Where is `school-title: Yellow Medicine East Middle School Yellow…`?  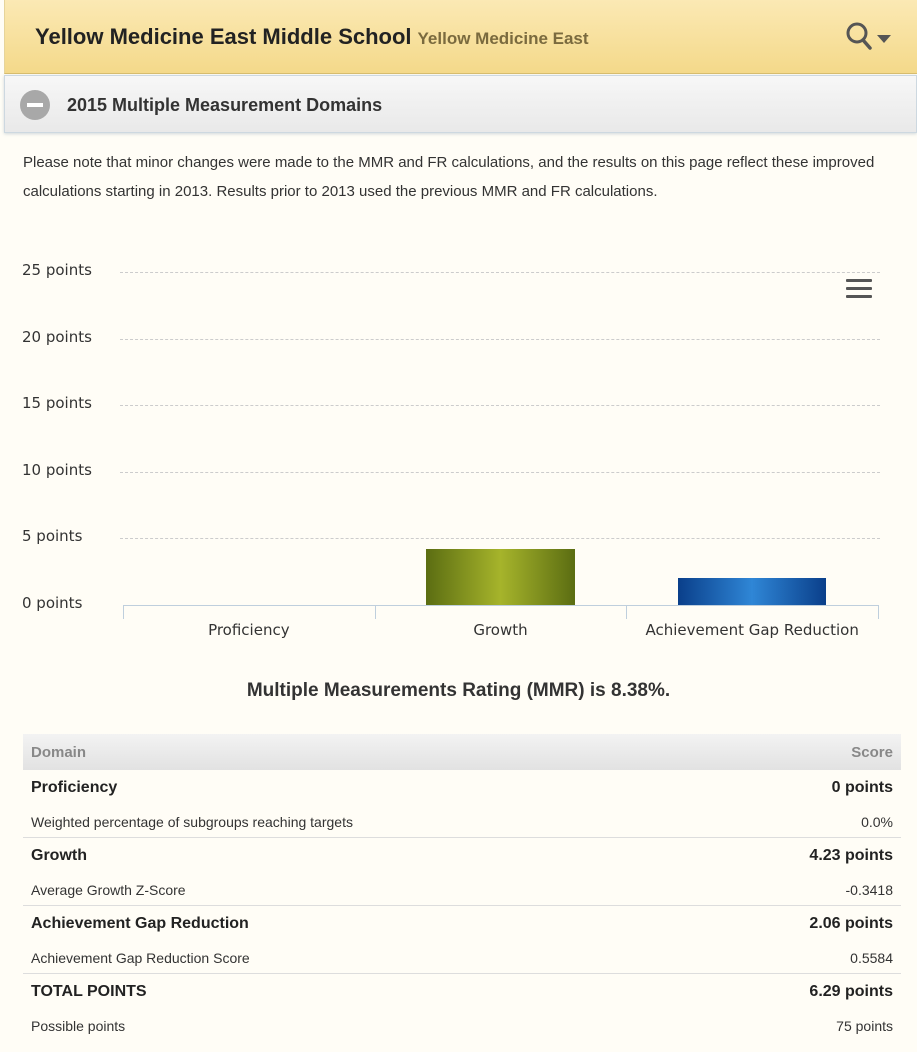
school-title: Yellow Medicine East Middle School Yellow… is located at coordinates (312, 37).